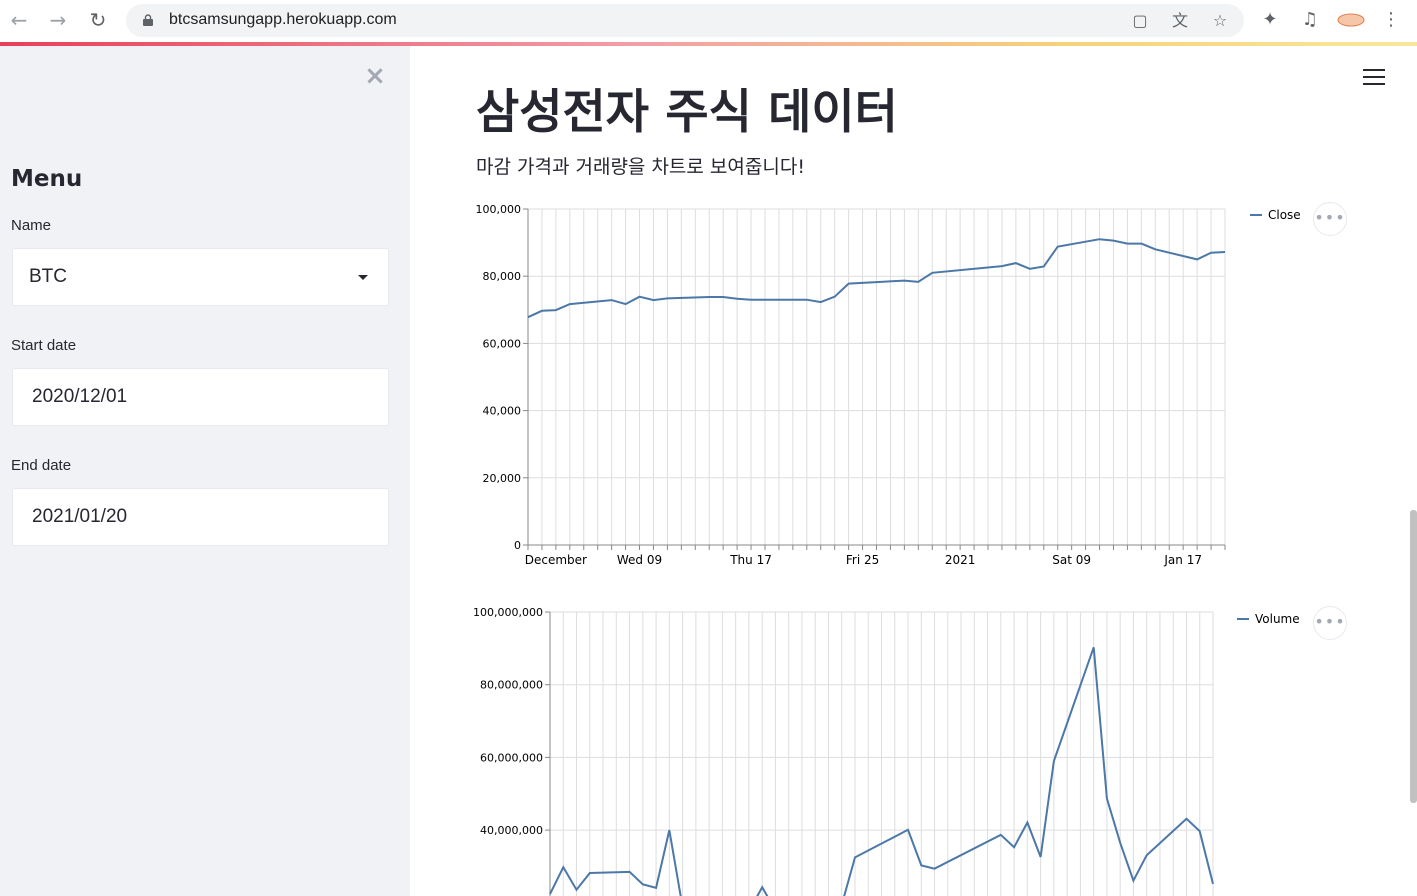 The width and height of the screenshot is (1417, 896). I want to click on name-select: BTC, so click(200, 277).